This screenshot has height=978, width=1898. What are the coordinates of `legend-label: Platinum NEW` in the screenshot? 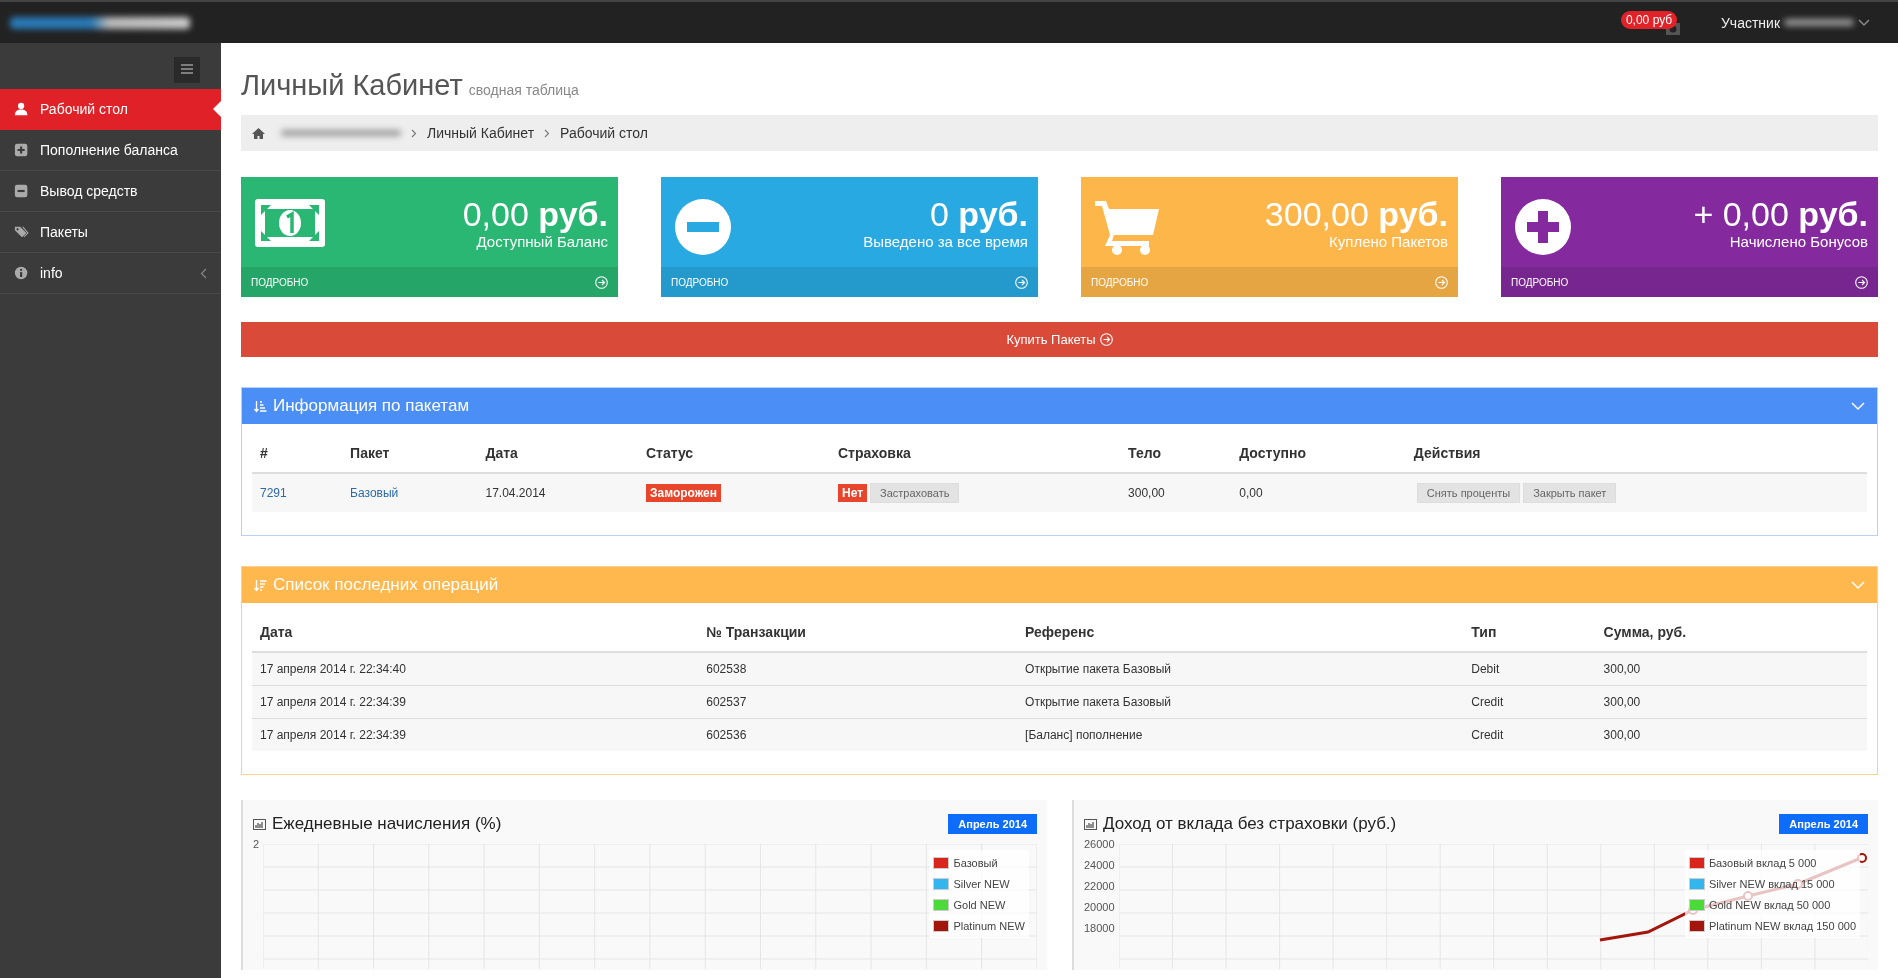 It's located at (989, 925).